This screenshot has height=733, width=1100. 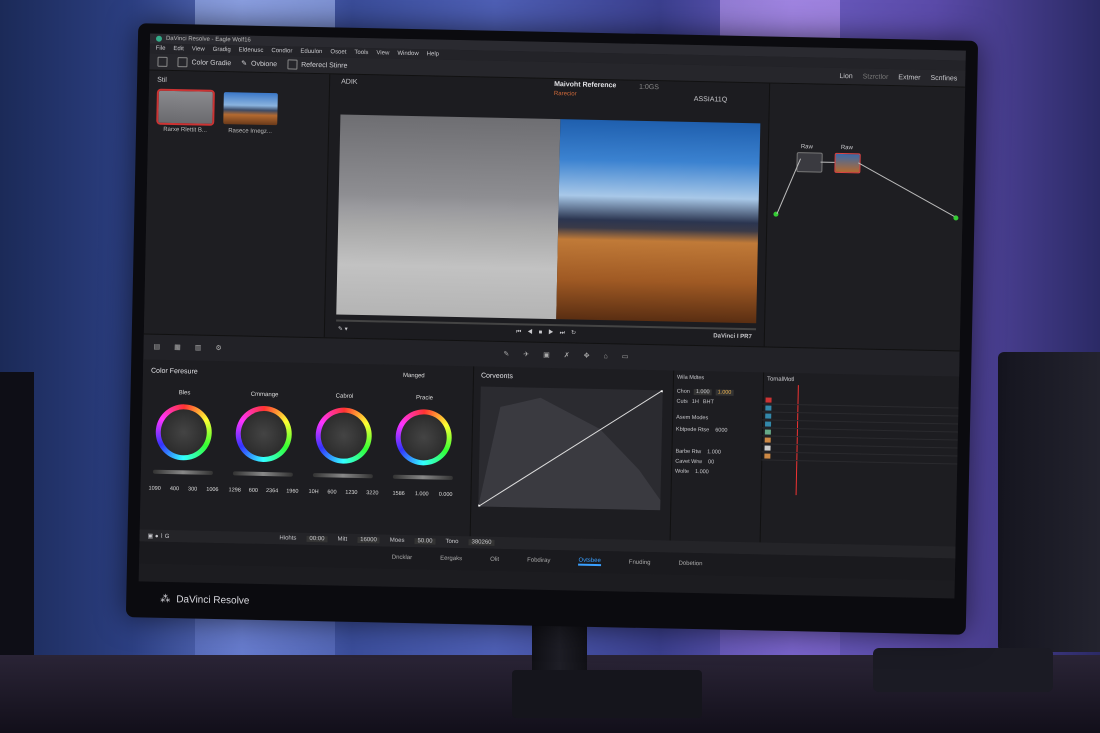 I want to click on tr-stz: Stzrctlor, so click(x=876, y=77).